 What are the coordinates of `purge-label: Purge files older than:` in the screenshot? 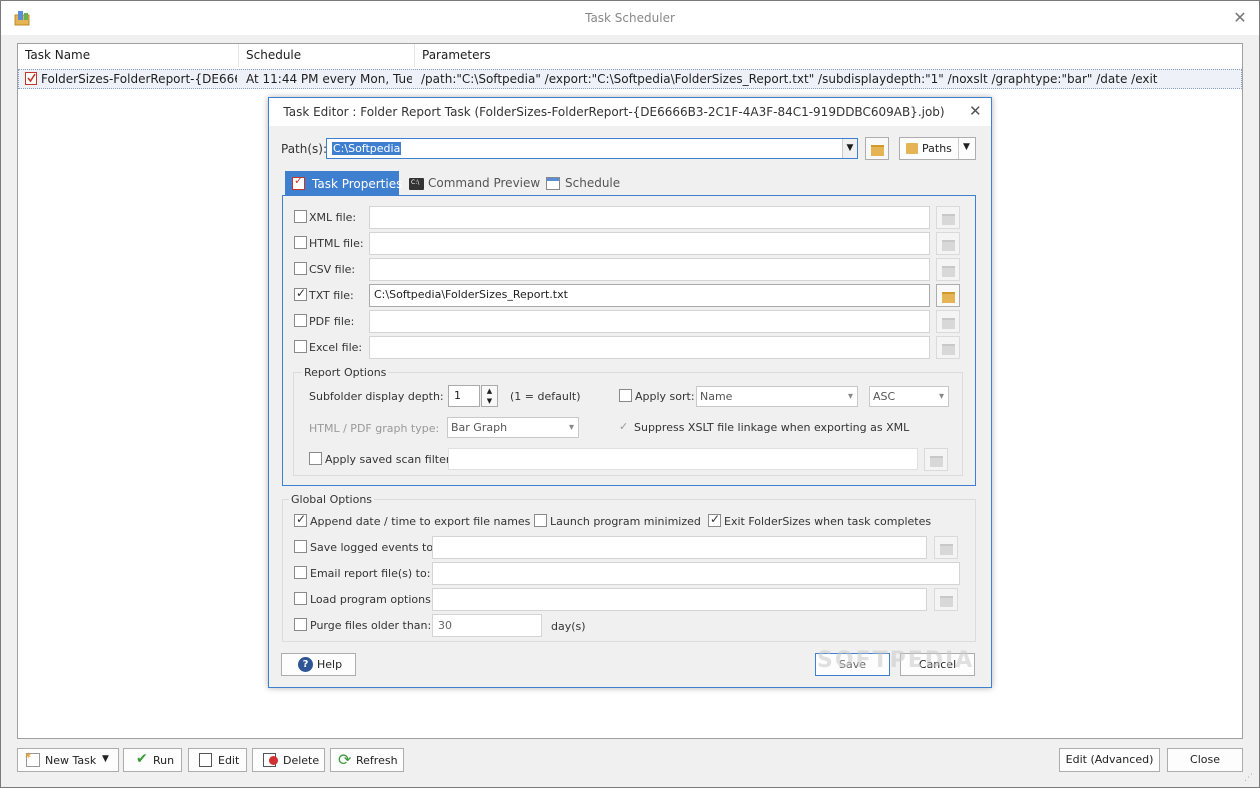 It's located at (371, 625).